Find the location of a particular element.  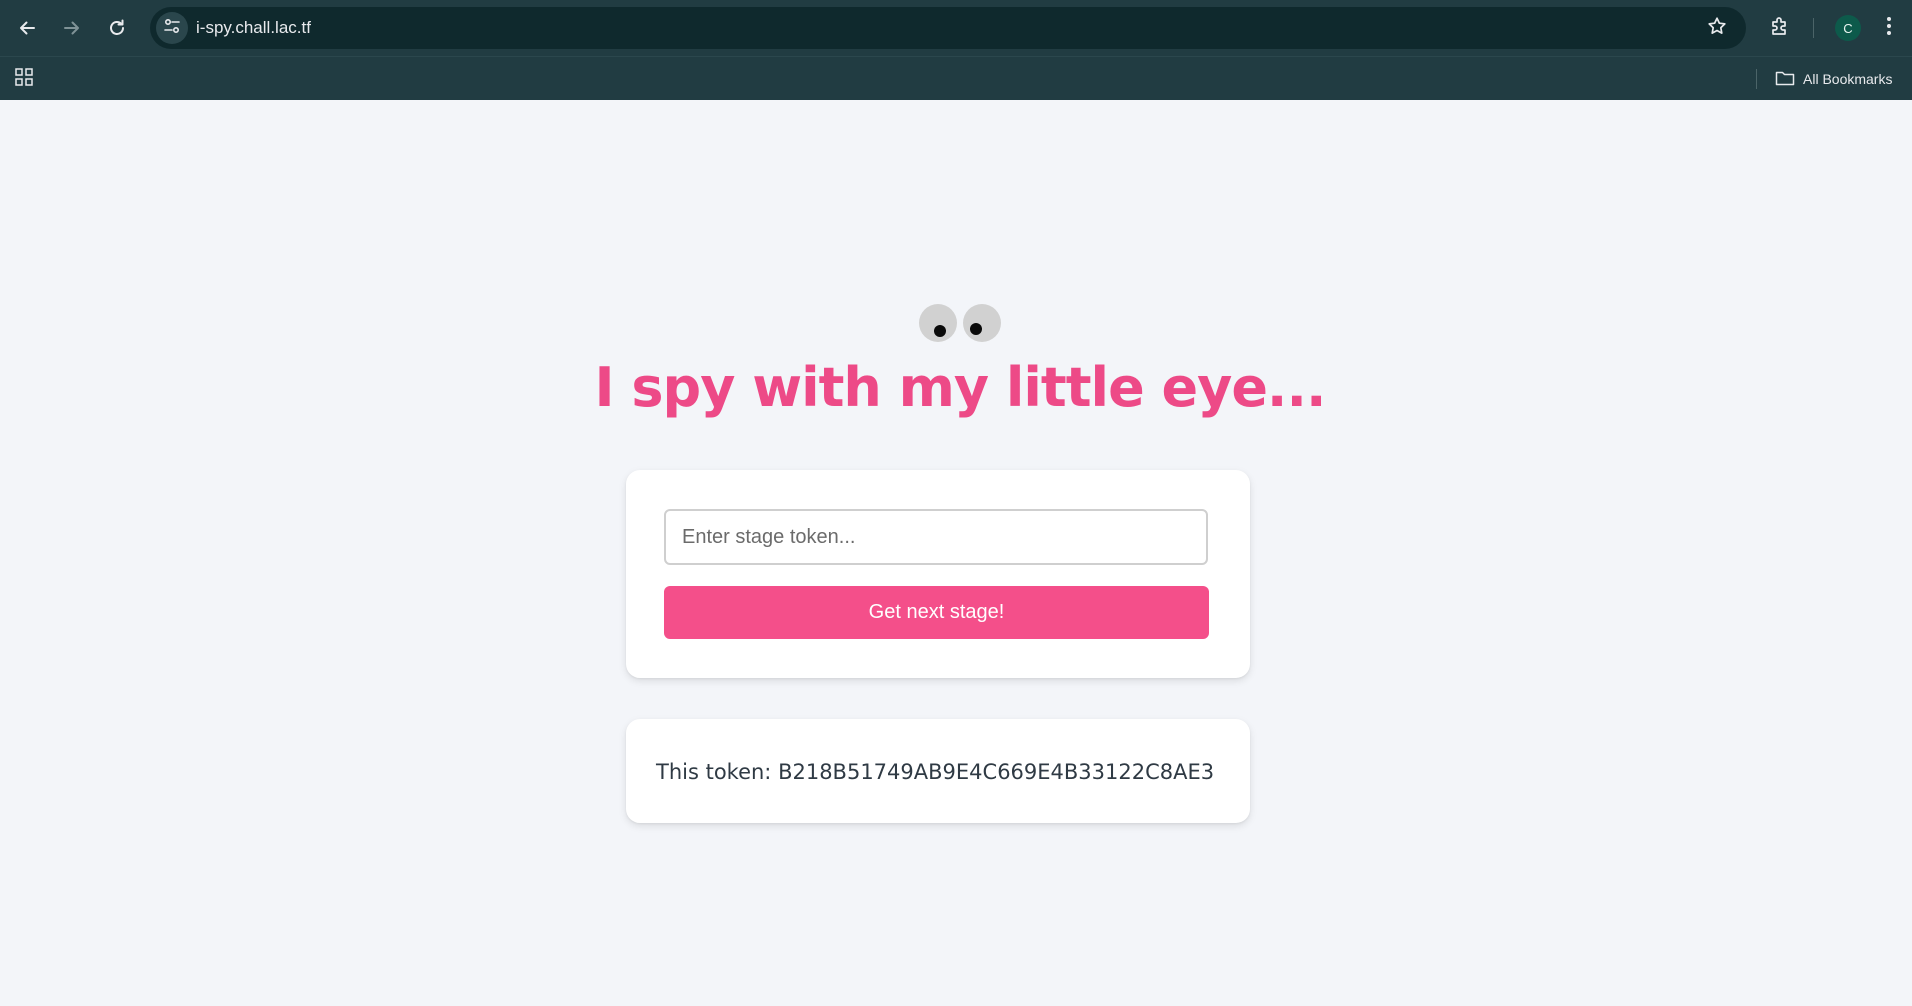

arrow-left-icon is located at coordinates (27, 28).